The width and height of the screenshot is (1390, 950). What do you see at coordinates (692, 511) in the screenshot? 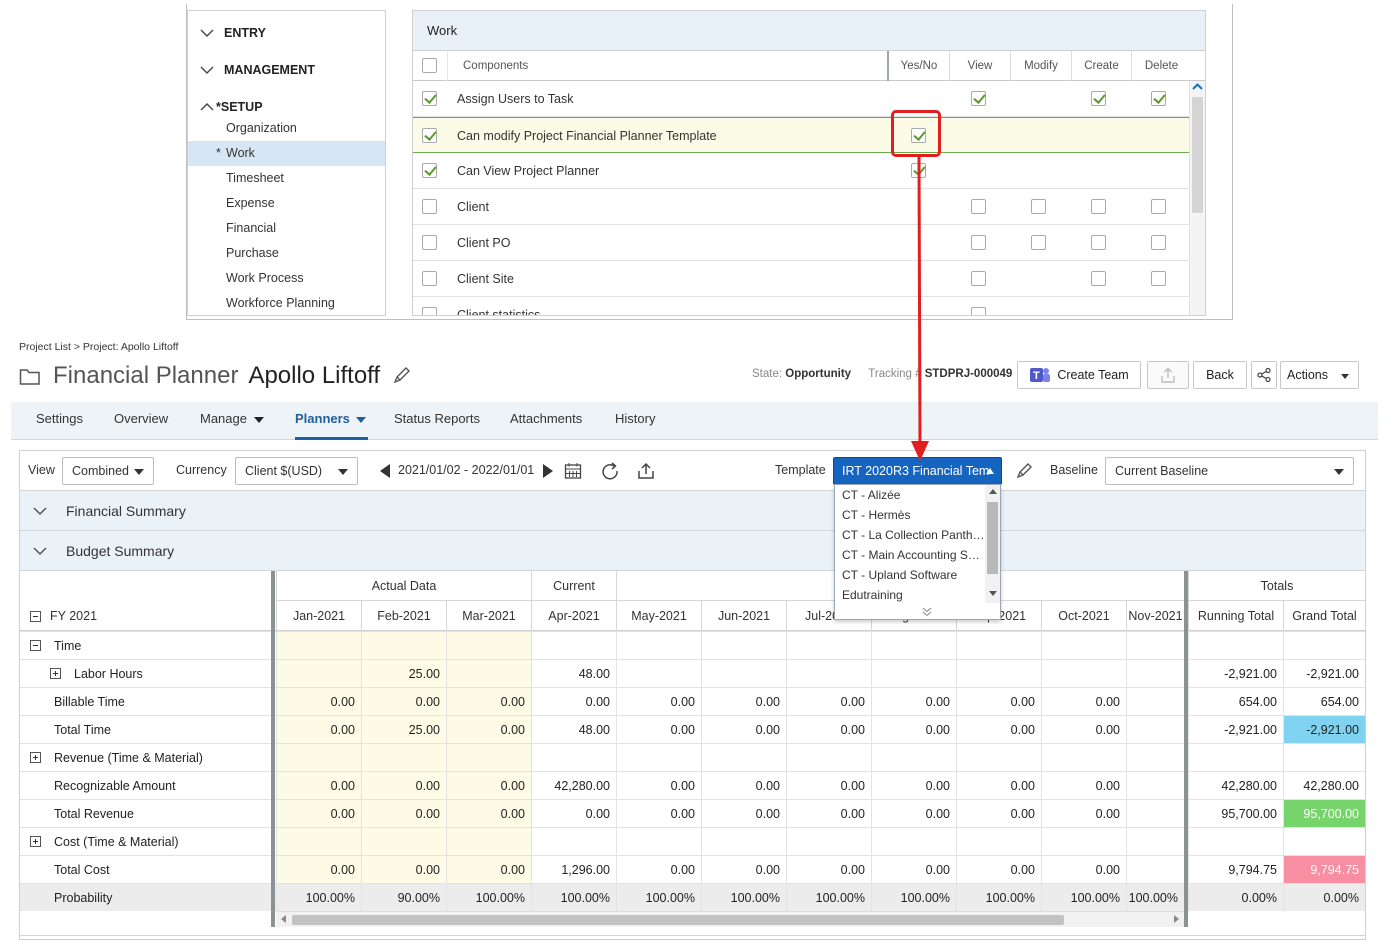
I see `financial-summary-section: Financial Summary` at bounding box center [692, 511].